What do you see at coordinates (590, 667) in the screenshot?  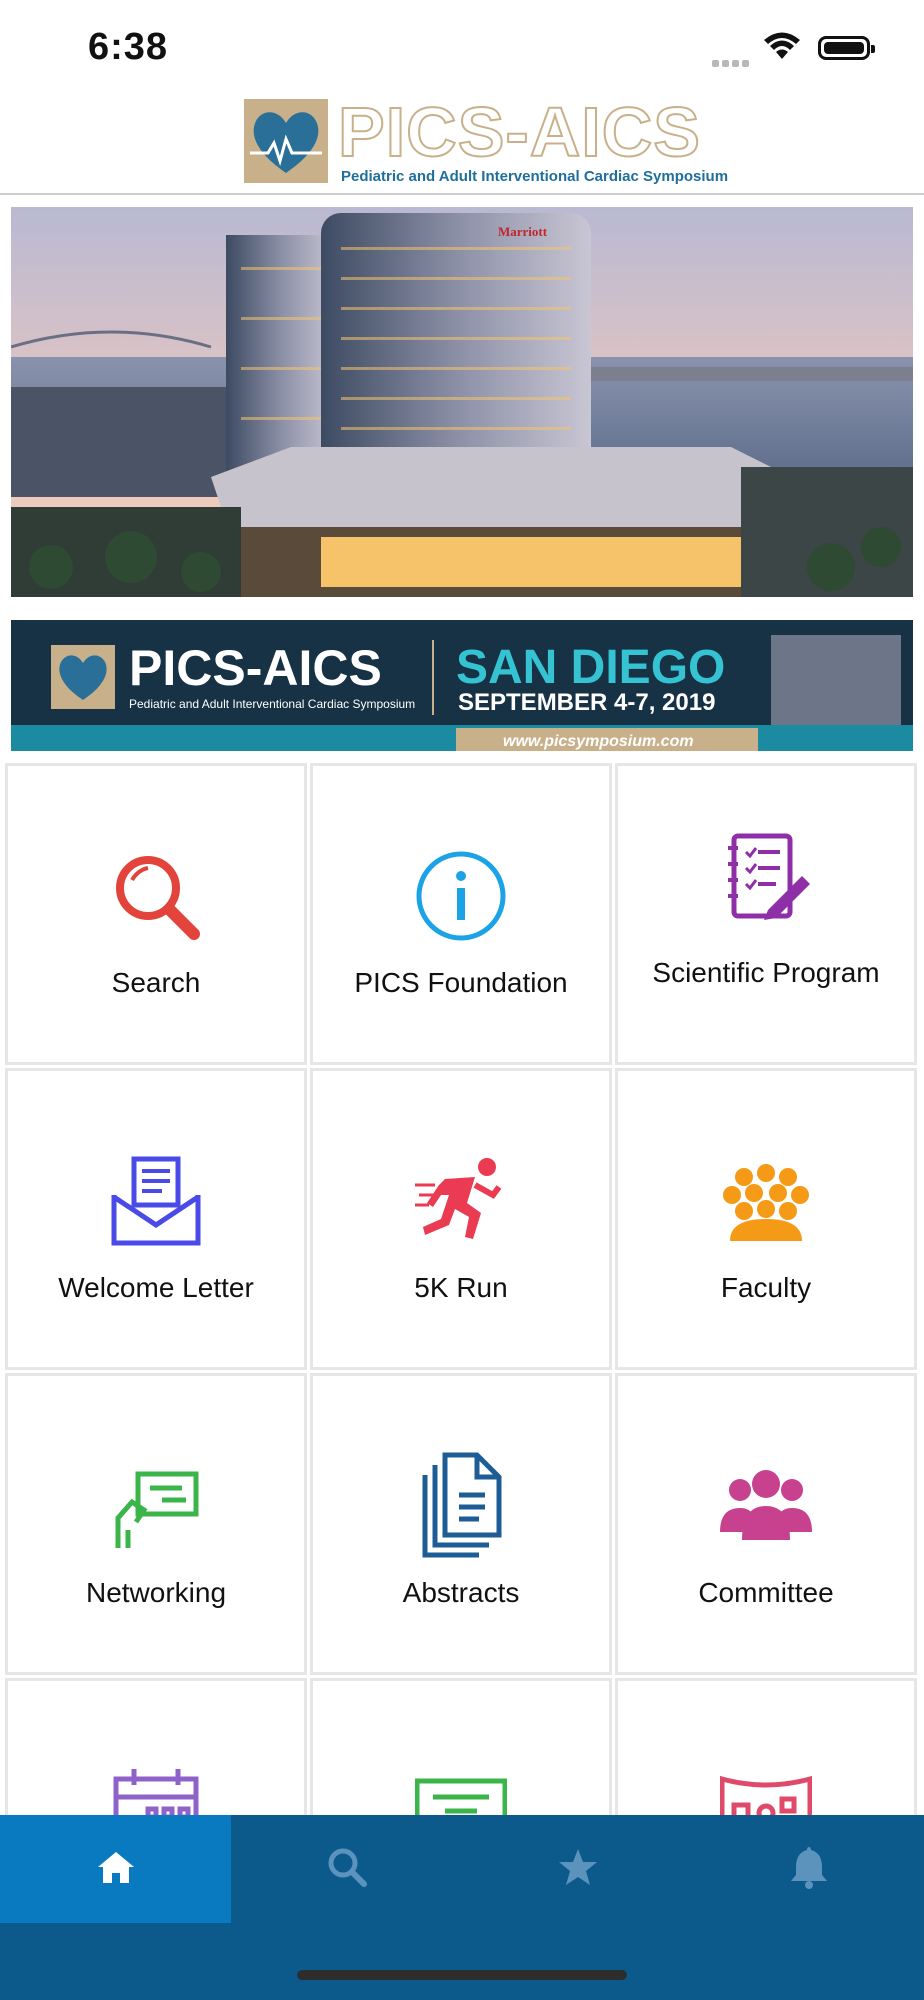 I see `banner-city: SAN DIEGO` at bounding box center [590, 667].